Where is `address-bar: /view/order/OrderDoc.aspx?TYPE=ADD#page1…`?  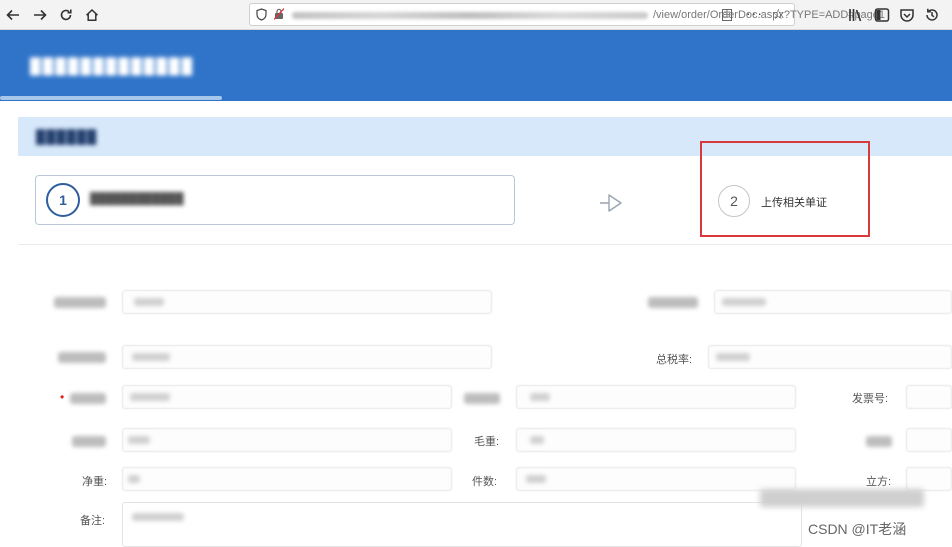
address-bar: /view/order/OrderDoc.aspx?TYPE=ADD#page1… is located at coordinates (567, 14).